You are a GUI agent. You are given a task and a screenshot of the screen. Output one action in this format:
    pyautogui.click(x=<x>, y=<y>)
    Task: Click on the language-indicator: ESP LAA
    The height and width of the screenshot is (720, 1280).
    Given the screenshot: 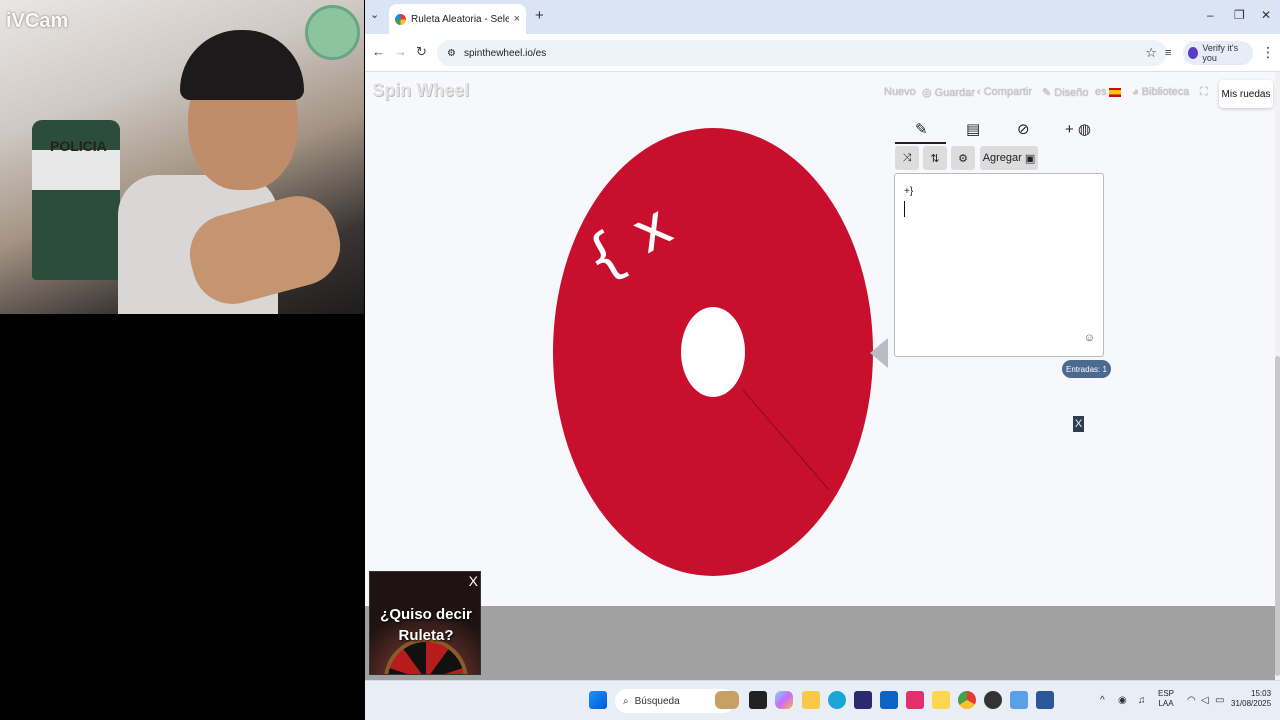 What is the action you would take?
    pyautogui.click(x=1166, y=699)
    